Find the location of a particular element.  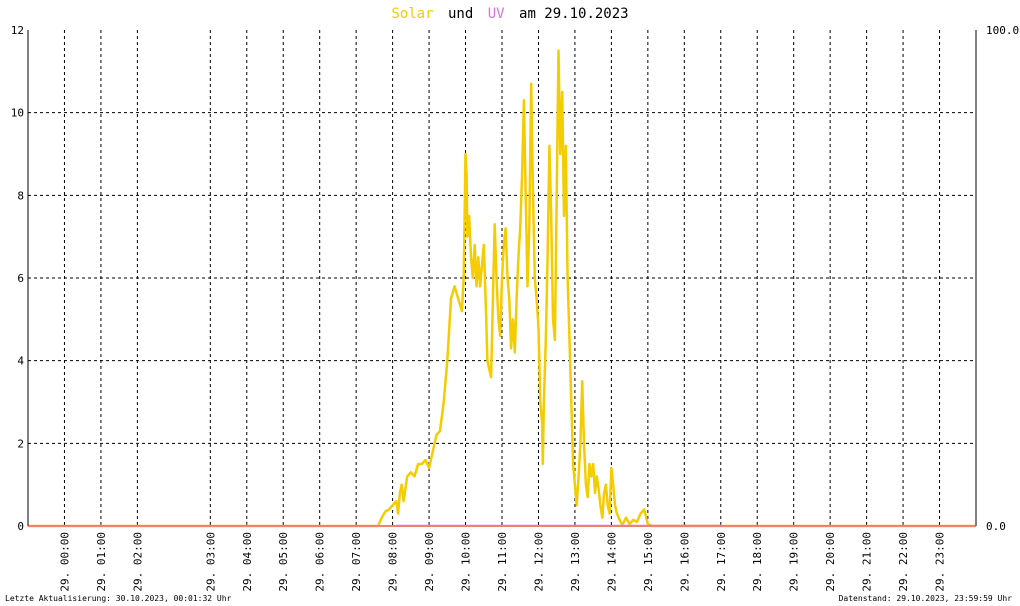

x-tick-label: 29. 14:00 is located at coordinates (611, 562).